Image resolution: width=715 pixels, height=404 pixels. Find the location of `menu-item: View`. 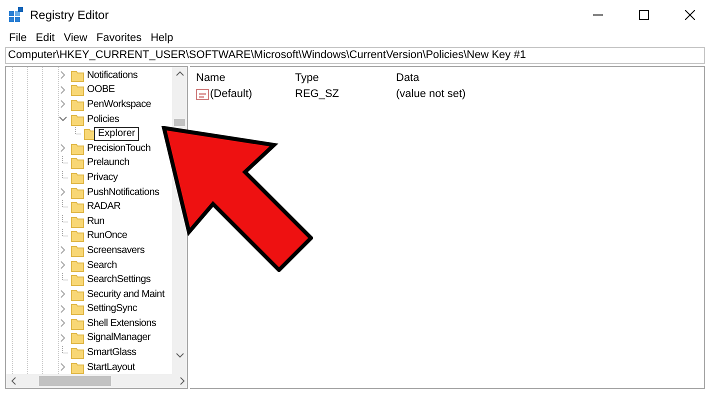

menu-item: View is located at coordinates (76, 38).